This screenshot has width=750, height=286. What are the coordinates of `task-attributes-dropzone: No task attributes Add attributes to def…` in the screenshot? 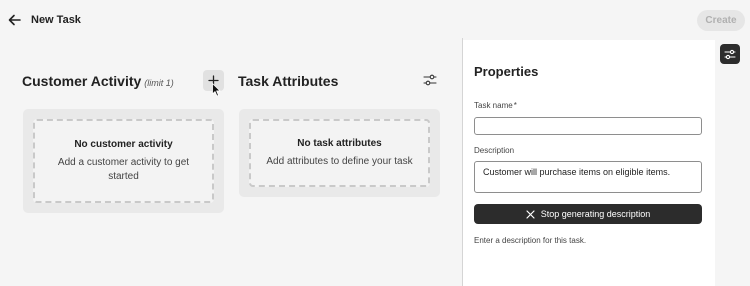 It's located at (339, 153).